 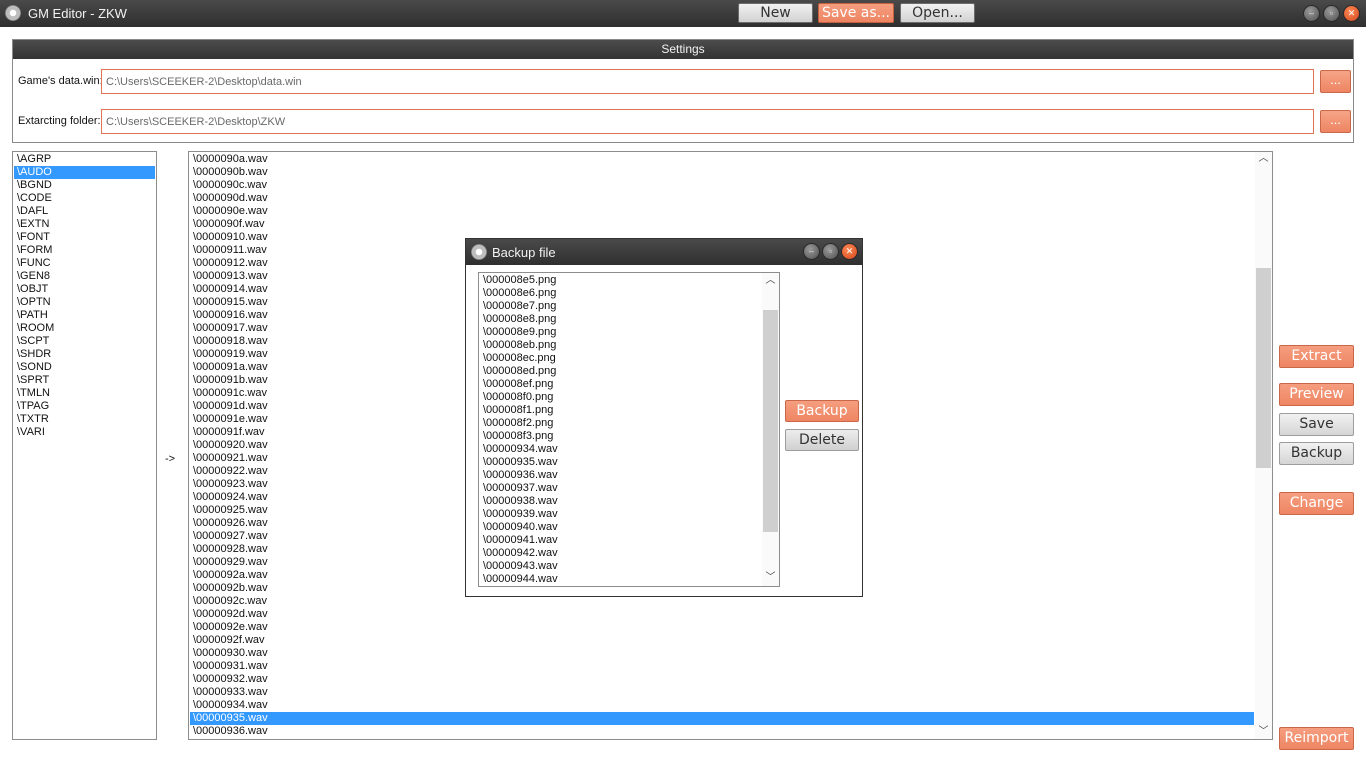 I want to click on preview-button: Preview, so click(x=1316, y=394).